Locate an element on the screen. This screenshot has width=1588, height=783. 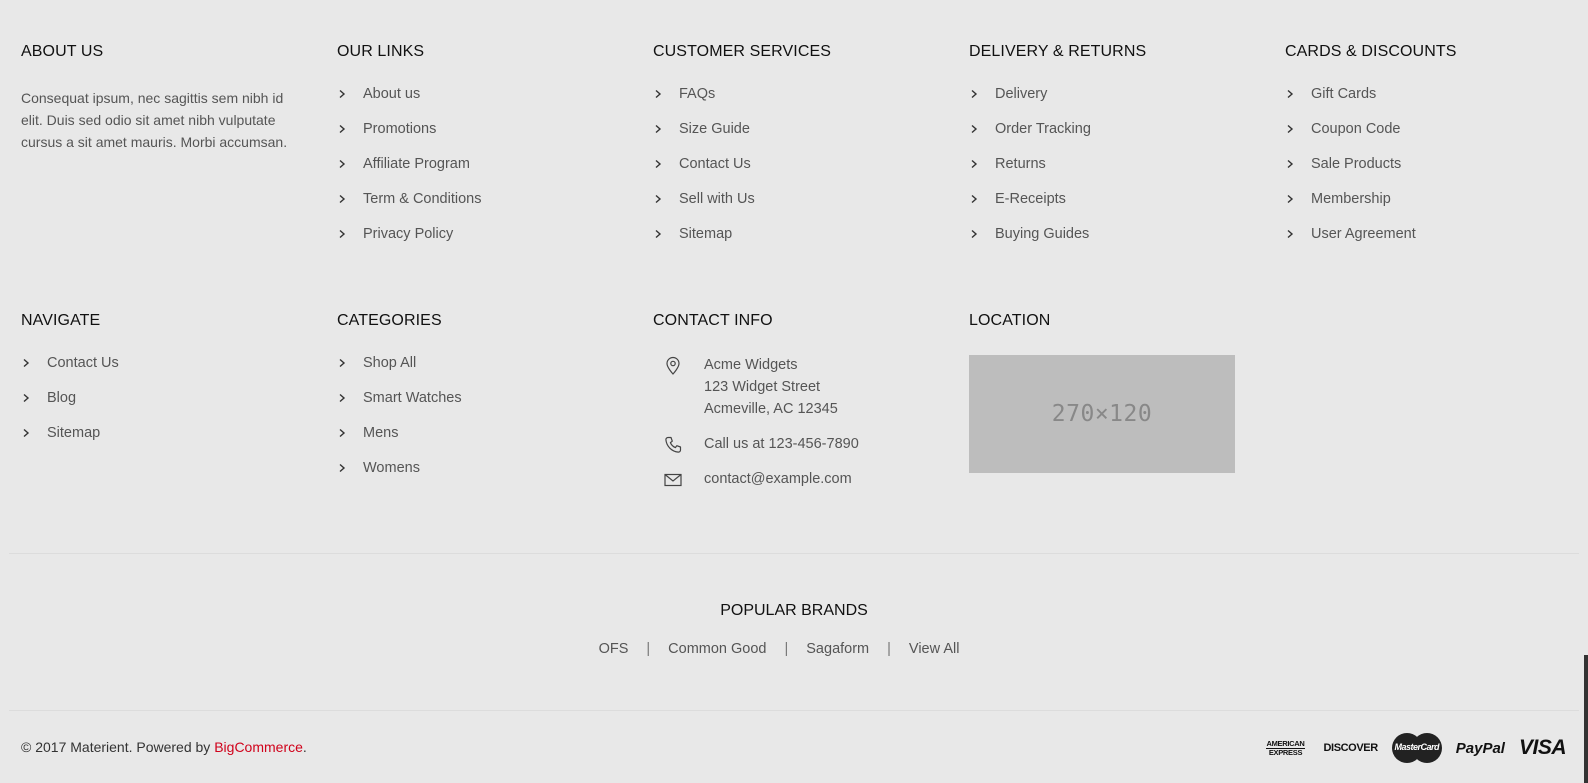
mastercard-icon: MasterCard is located at coordinates (1416, 748).